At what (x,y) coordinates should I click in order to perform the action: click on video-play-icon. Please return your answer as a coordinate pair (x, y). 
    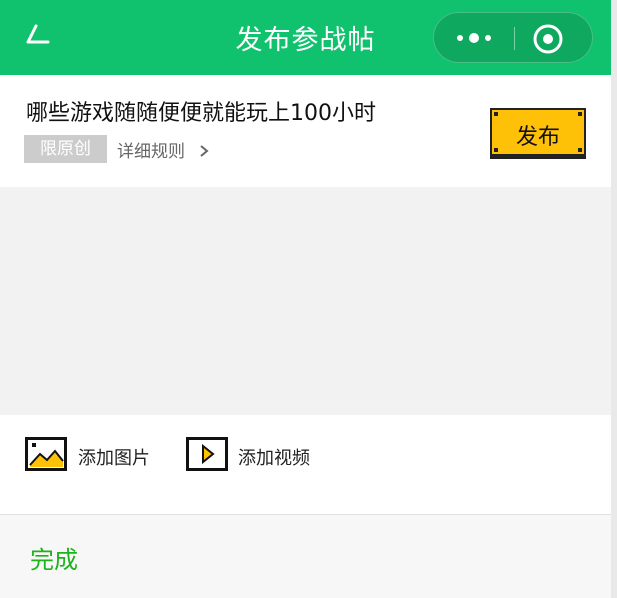
    Looking at the image, I should click on (207, 454).